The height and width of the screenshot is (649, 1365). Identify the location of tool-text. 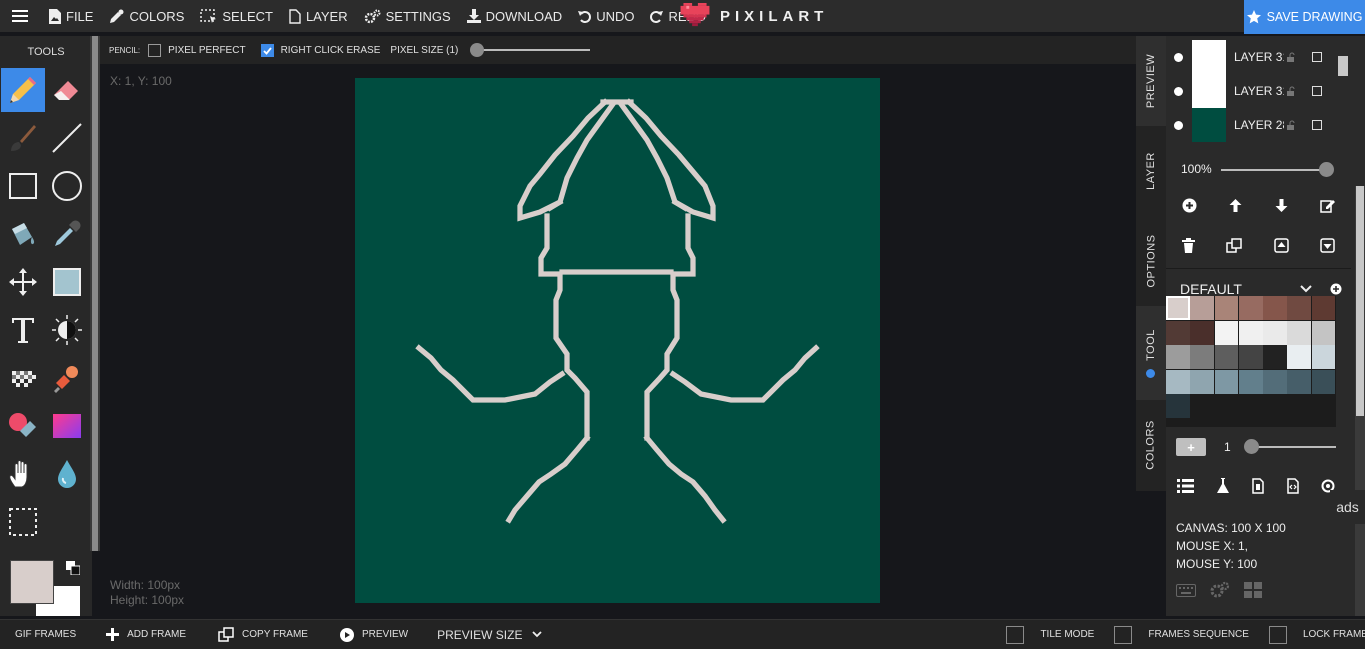
(23, 330).